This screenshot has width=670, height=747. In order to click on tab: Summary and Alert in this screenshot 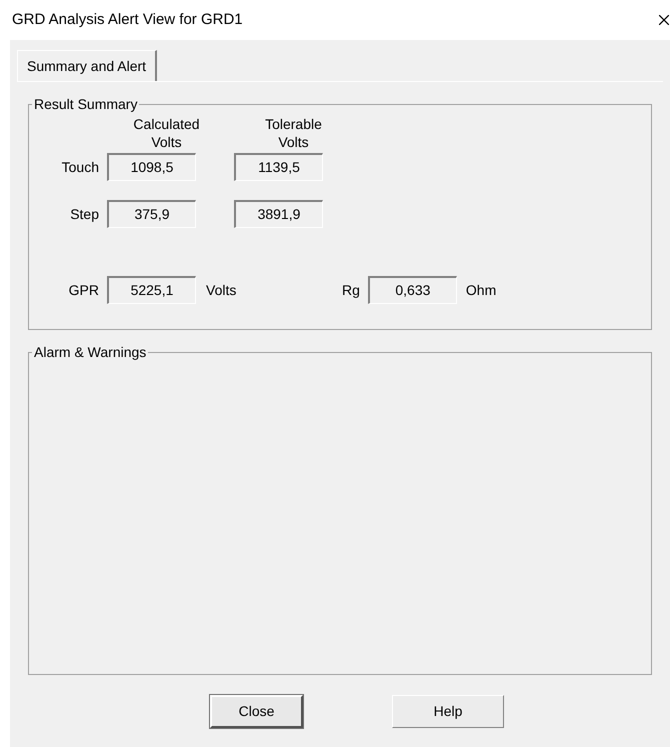, I will do `click(87, 65)`.